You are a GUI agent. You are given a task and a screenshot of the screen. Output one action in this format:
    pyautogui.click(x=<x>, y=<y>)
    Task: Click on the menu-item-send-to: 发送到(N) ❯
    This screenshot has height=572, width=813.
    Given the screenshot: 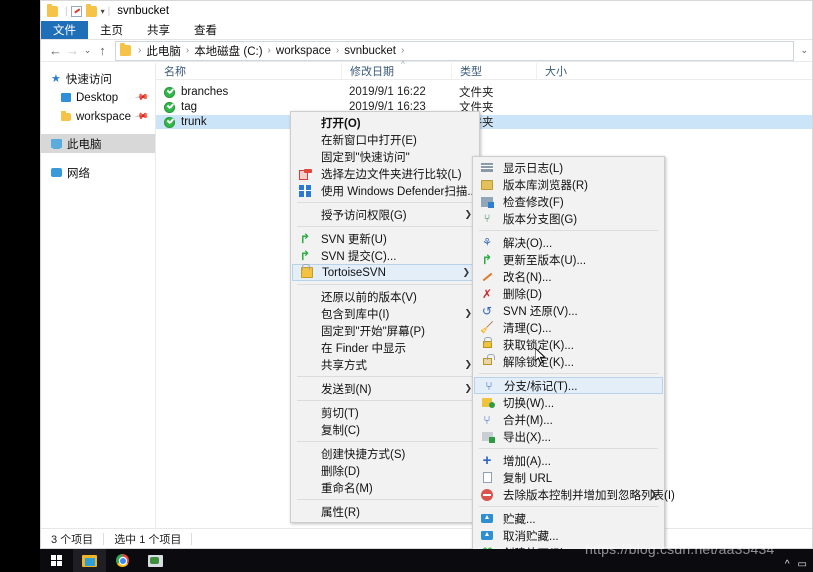 What is the action you would take?
    pyautogui.click(x=385, y=388)
    